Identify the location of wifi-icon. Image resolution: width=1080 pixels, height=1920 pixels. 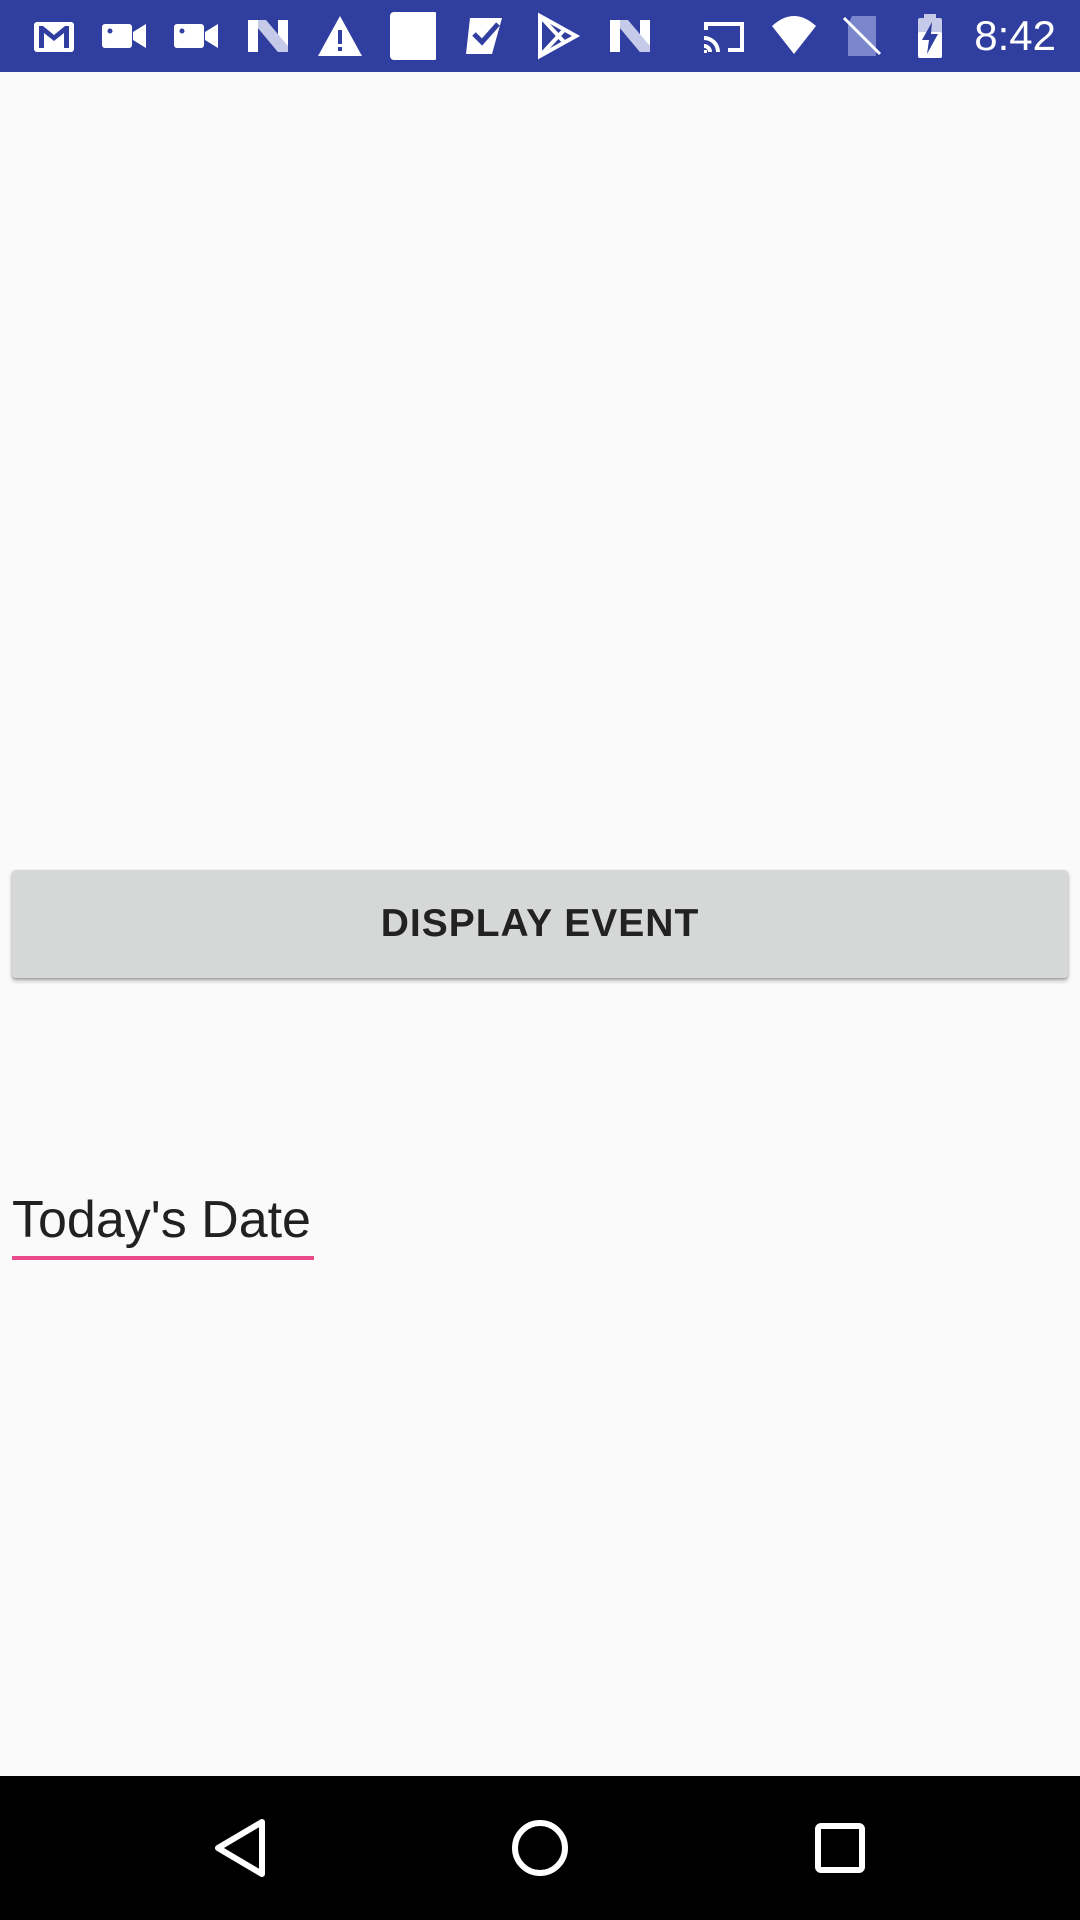
(794, 36).